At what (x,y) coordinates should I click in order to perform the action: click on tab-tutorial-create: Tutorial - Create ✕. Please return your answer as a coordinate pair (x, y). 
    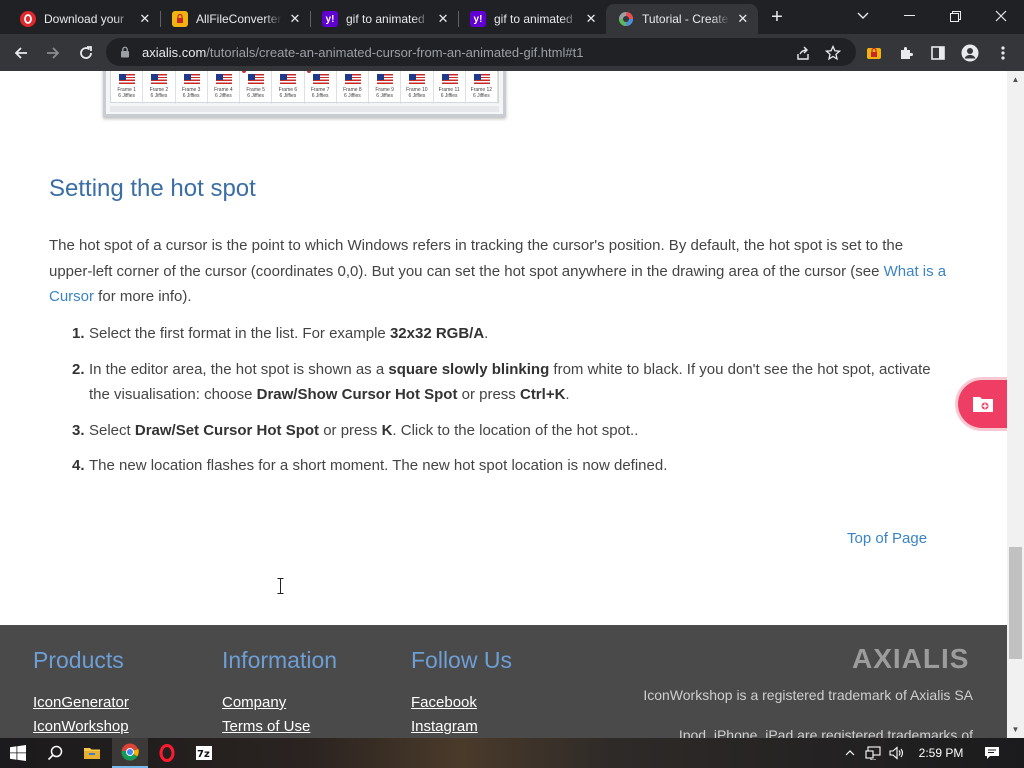
    Looking at the image, I should click on (682, 19).